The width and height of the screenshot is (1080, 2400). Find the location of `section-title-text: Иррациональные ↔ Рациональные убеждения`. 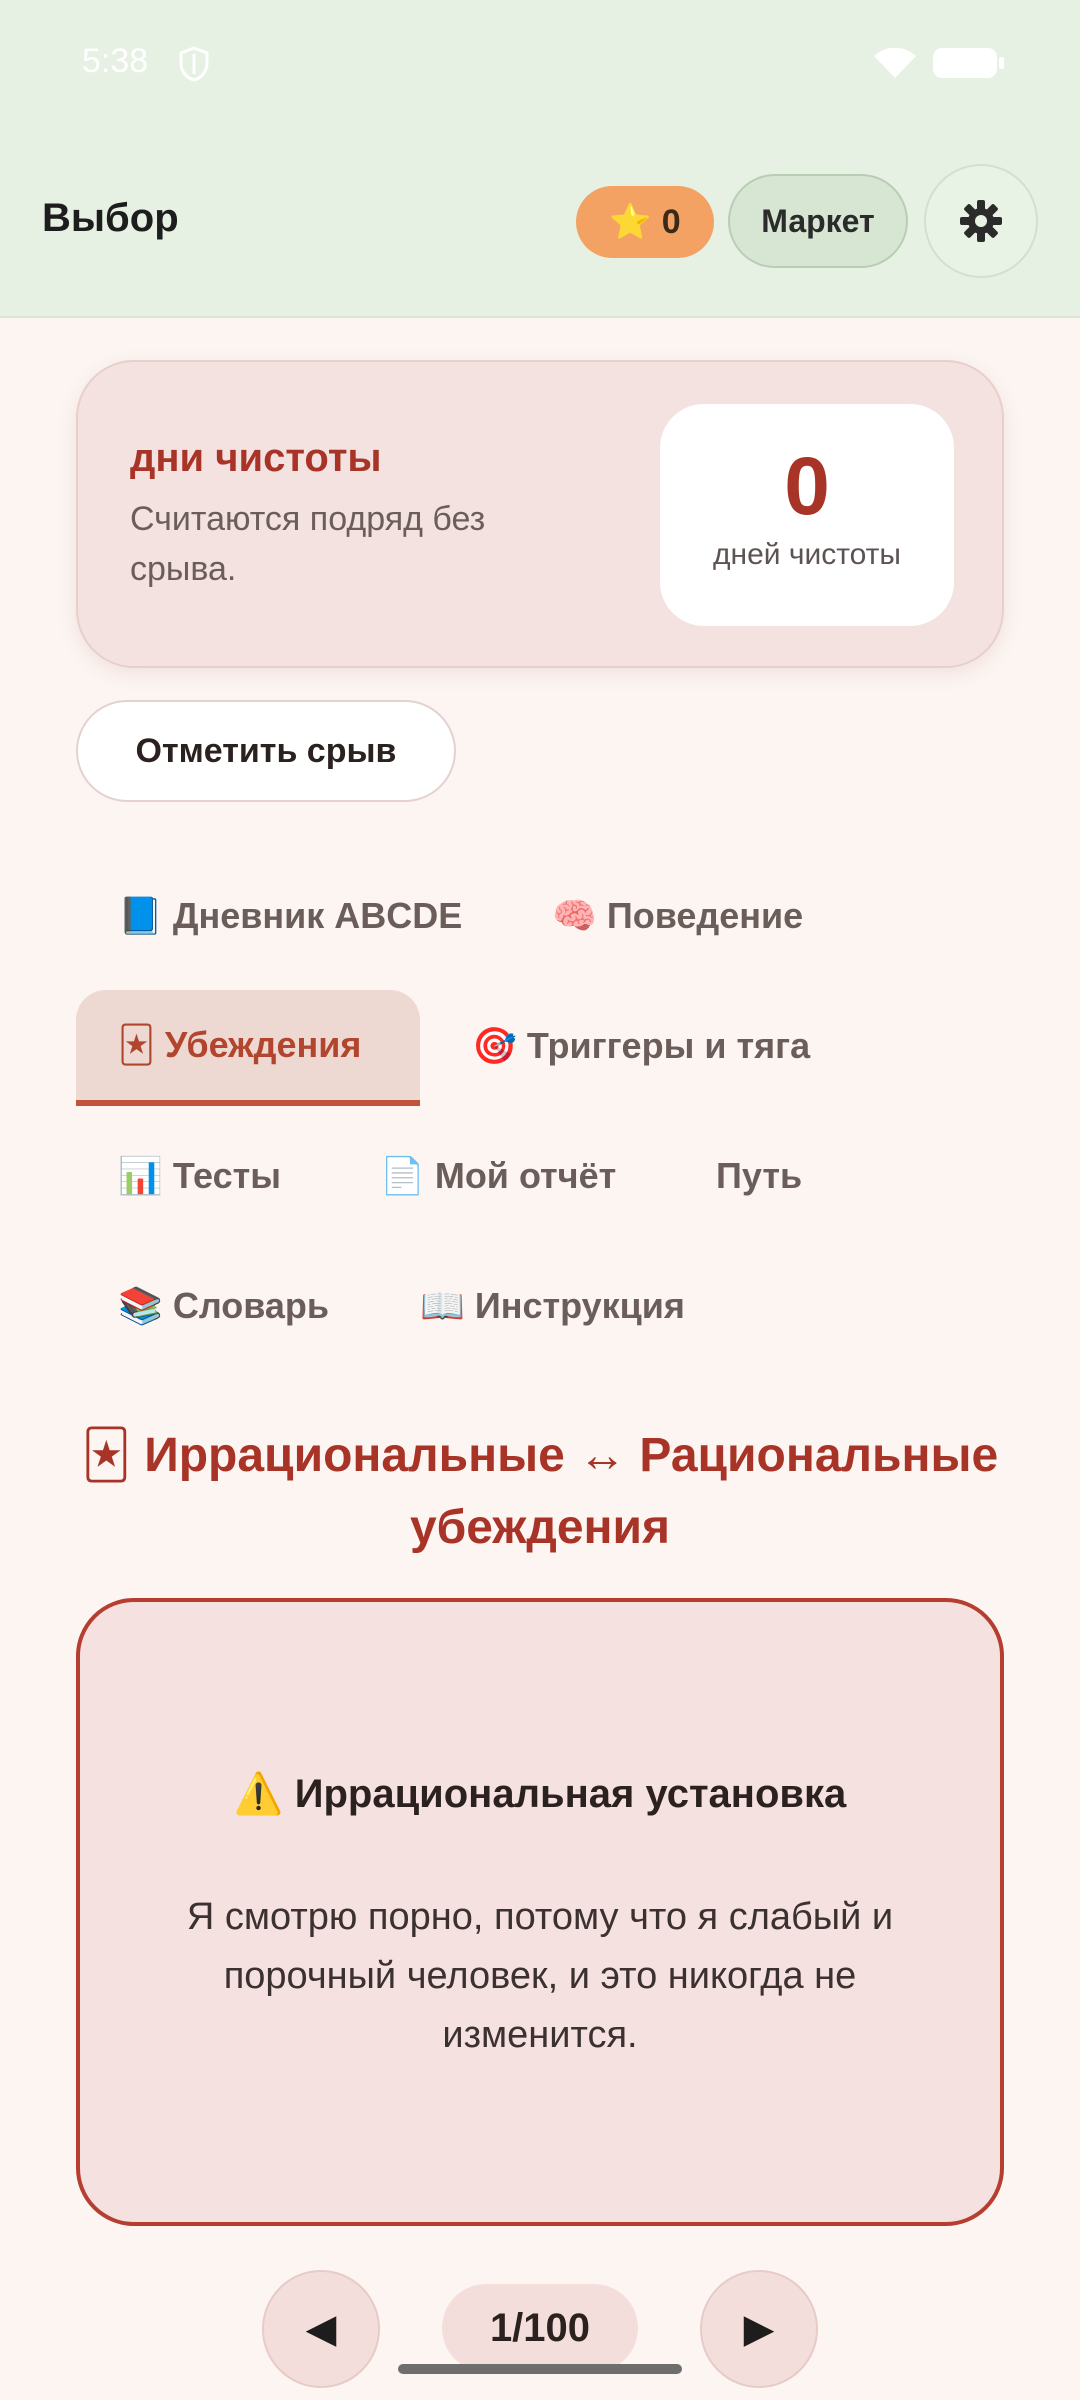

section-title-text: Иррациональные ↔ Рациональные убеждения is located at coordinates (571, 1491).